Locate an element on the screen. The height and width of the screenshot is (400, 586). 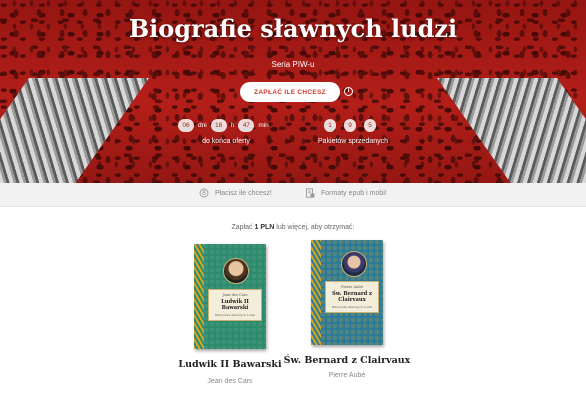
offer-prefix: Zapłać is located at coordinates (243, 227).